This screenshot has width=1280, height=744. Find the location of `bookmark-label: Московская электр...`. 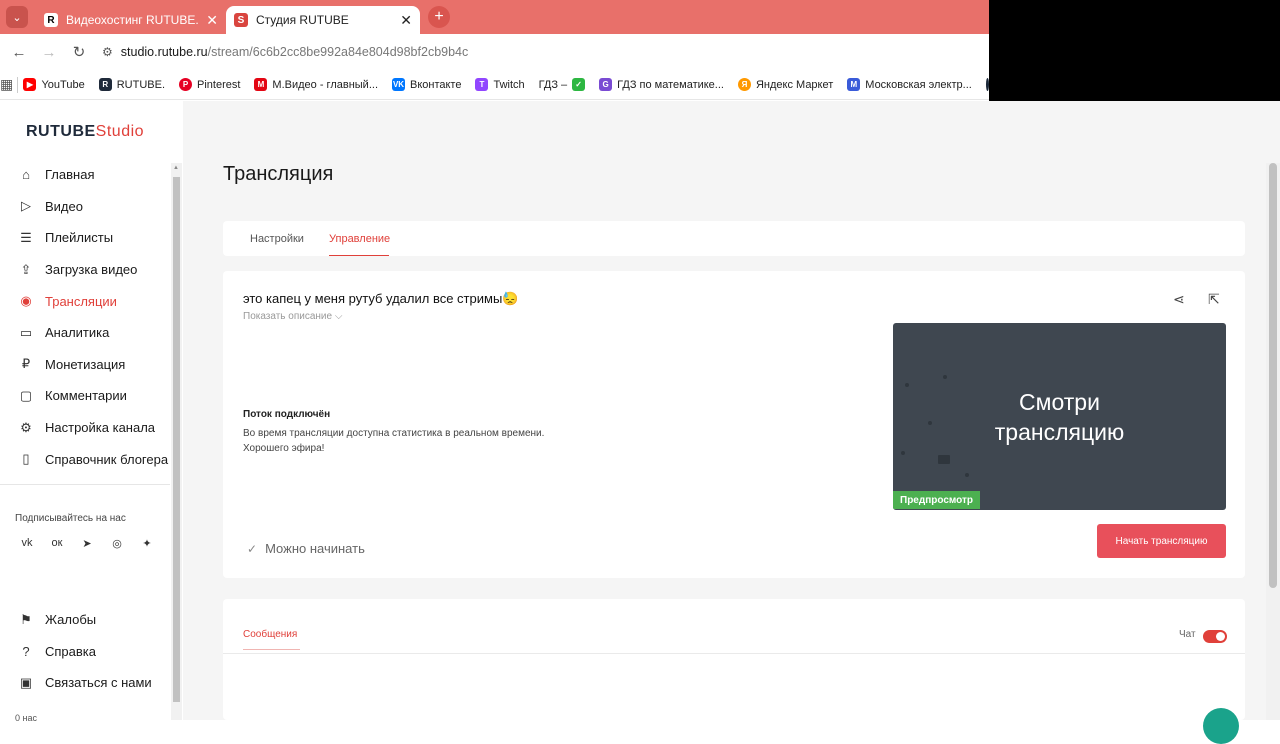

bookmark-label: Московская электр... is located at coordinates (918, 85).